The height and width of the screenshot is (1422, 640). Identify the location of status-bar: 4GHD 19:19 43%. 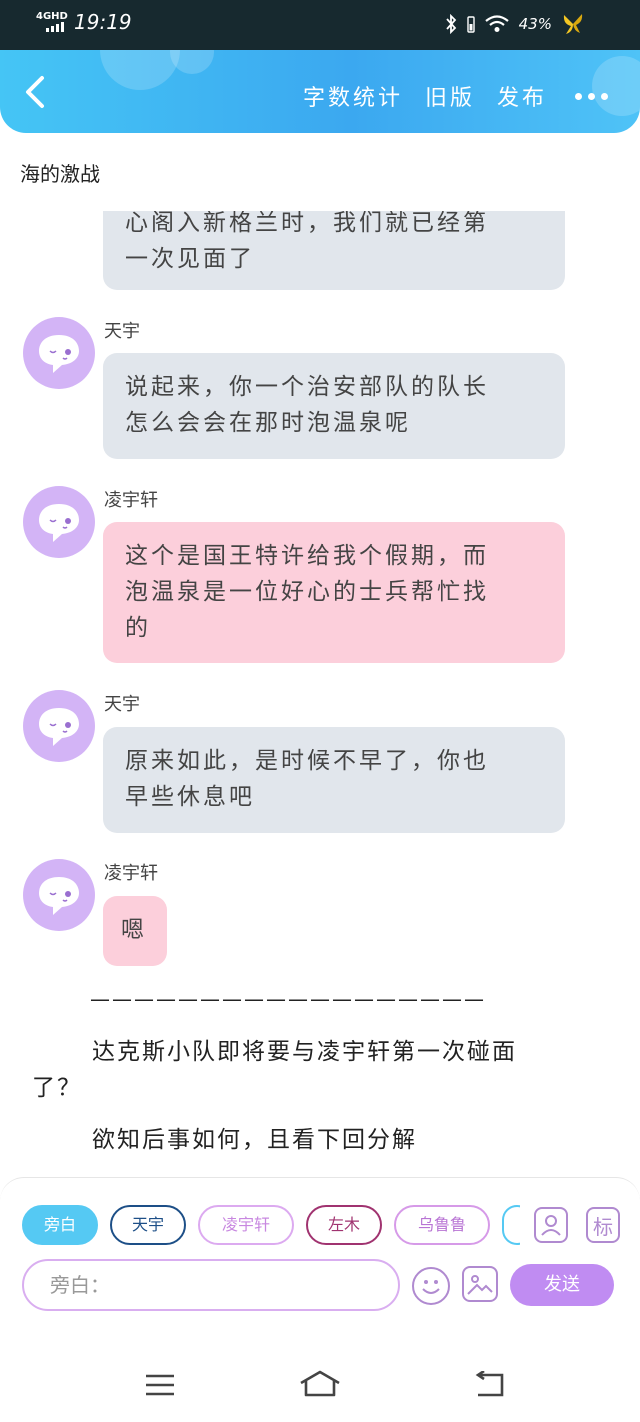
(320, 25).